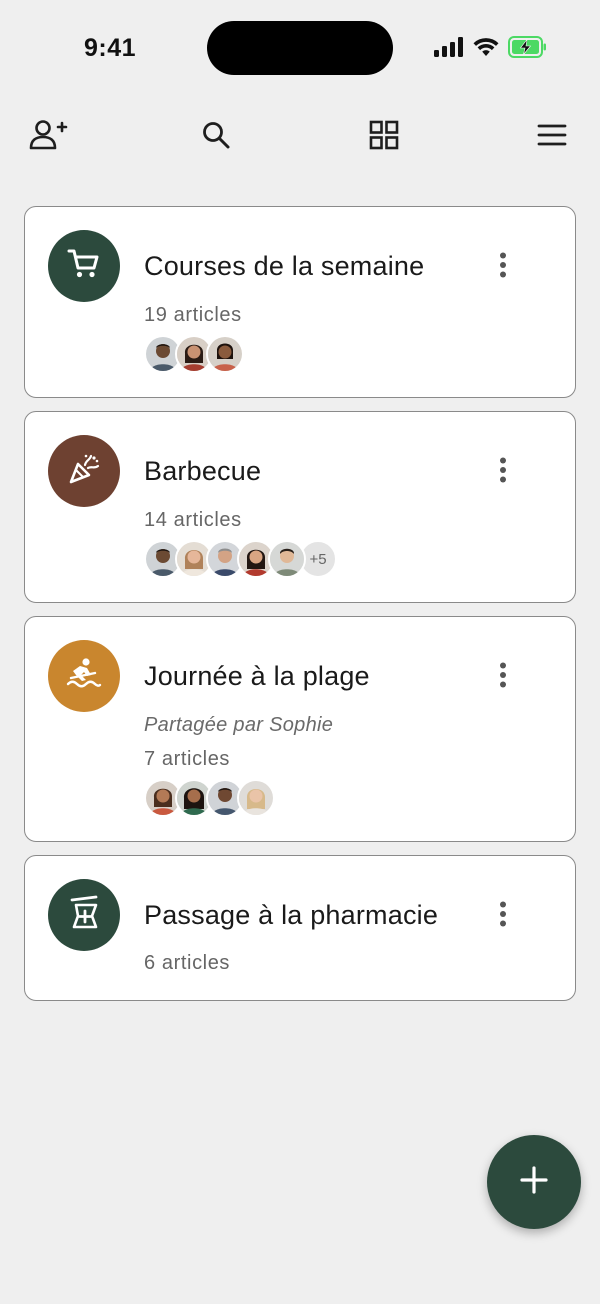 The height and width of the screenshot is (1304, 600). I want to click on list-card-courses: Courses de la semaine 19 articles, so click(300, 302).